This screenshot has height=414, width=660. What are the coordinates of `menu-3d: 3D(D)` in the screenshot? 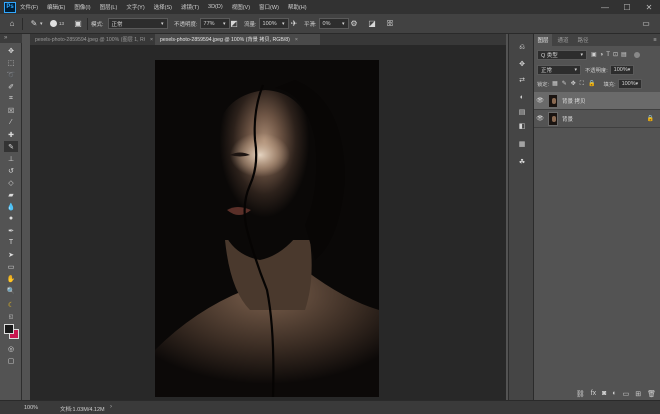 It's located at (215, 7).